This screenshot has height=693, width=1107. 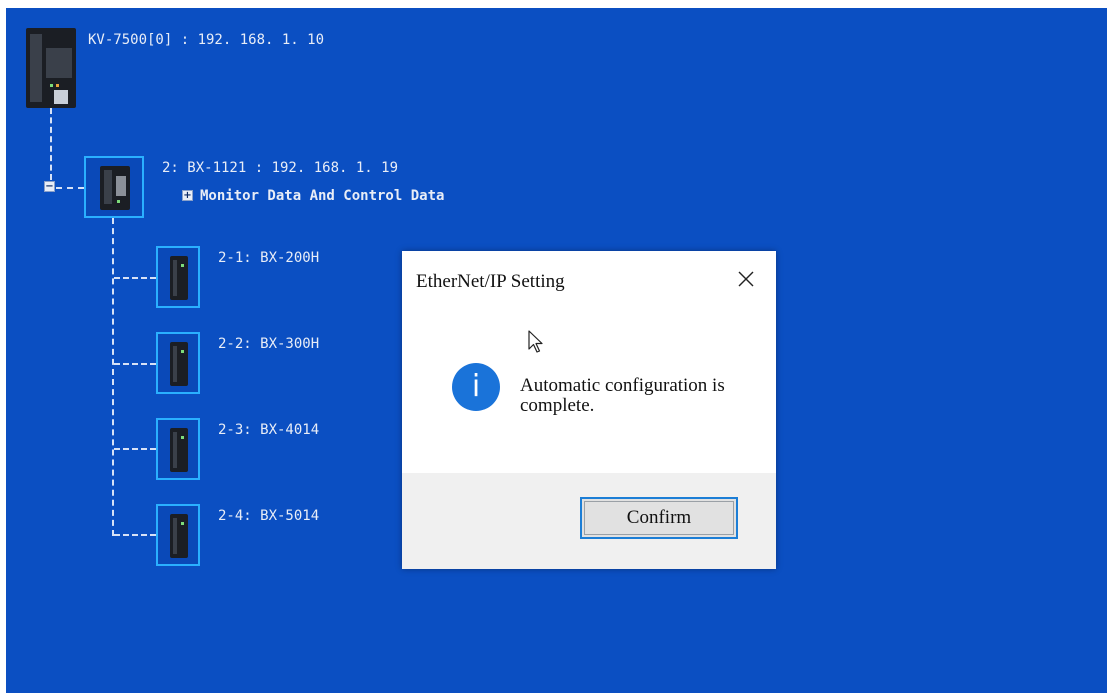 I want to click on info-glyph: i, so click(x=476, y=386).